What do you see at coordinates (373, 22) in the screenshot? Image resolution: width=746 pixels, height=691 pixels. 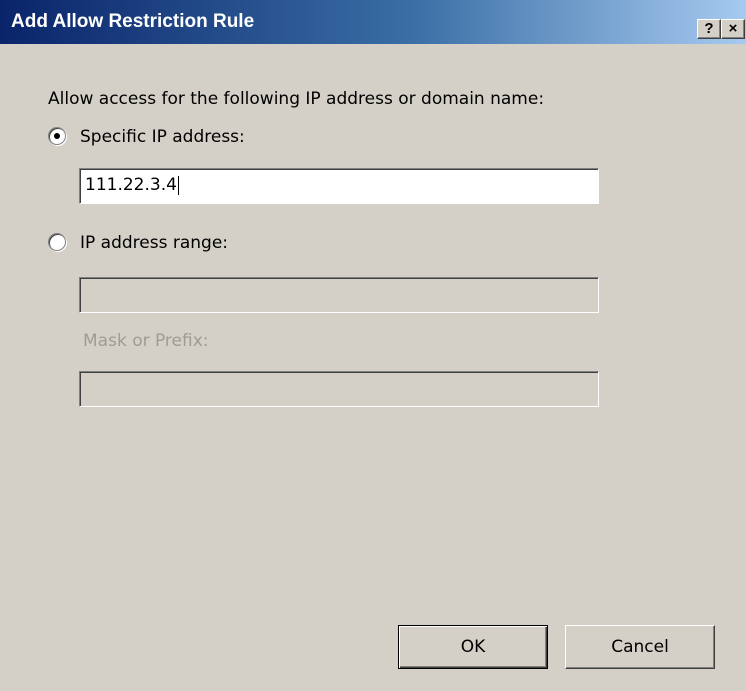 I see `title-bar: Add Allow Restriction Rule ? ×` at bounding box center [373, 22].